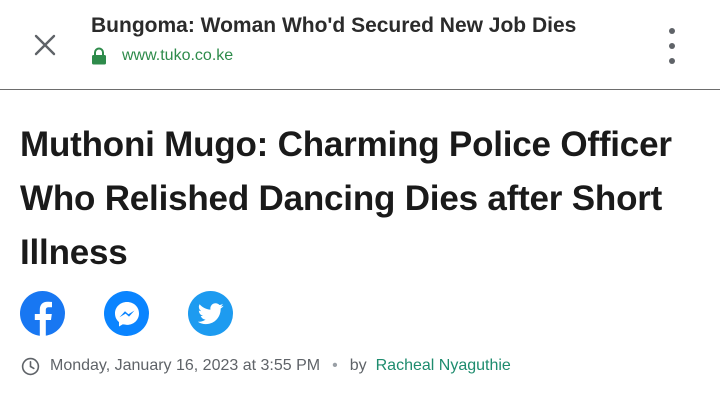 This screenshot has height=402, width=720. Describe the element at coordinates (185, 365) in the screenshot. I see `publish-date: Monday, January 16, 2023 at 3:55 PM` at that location.